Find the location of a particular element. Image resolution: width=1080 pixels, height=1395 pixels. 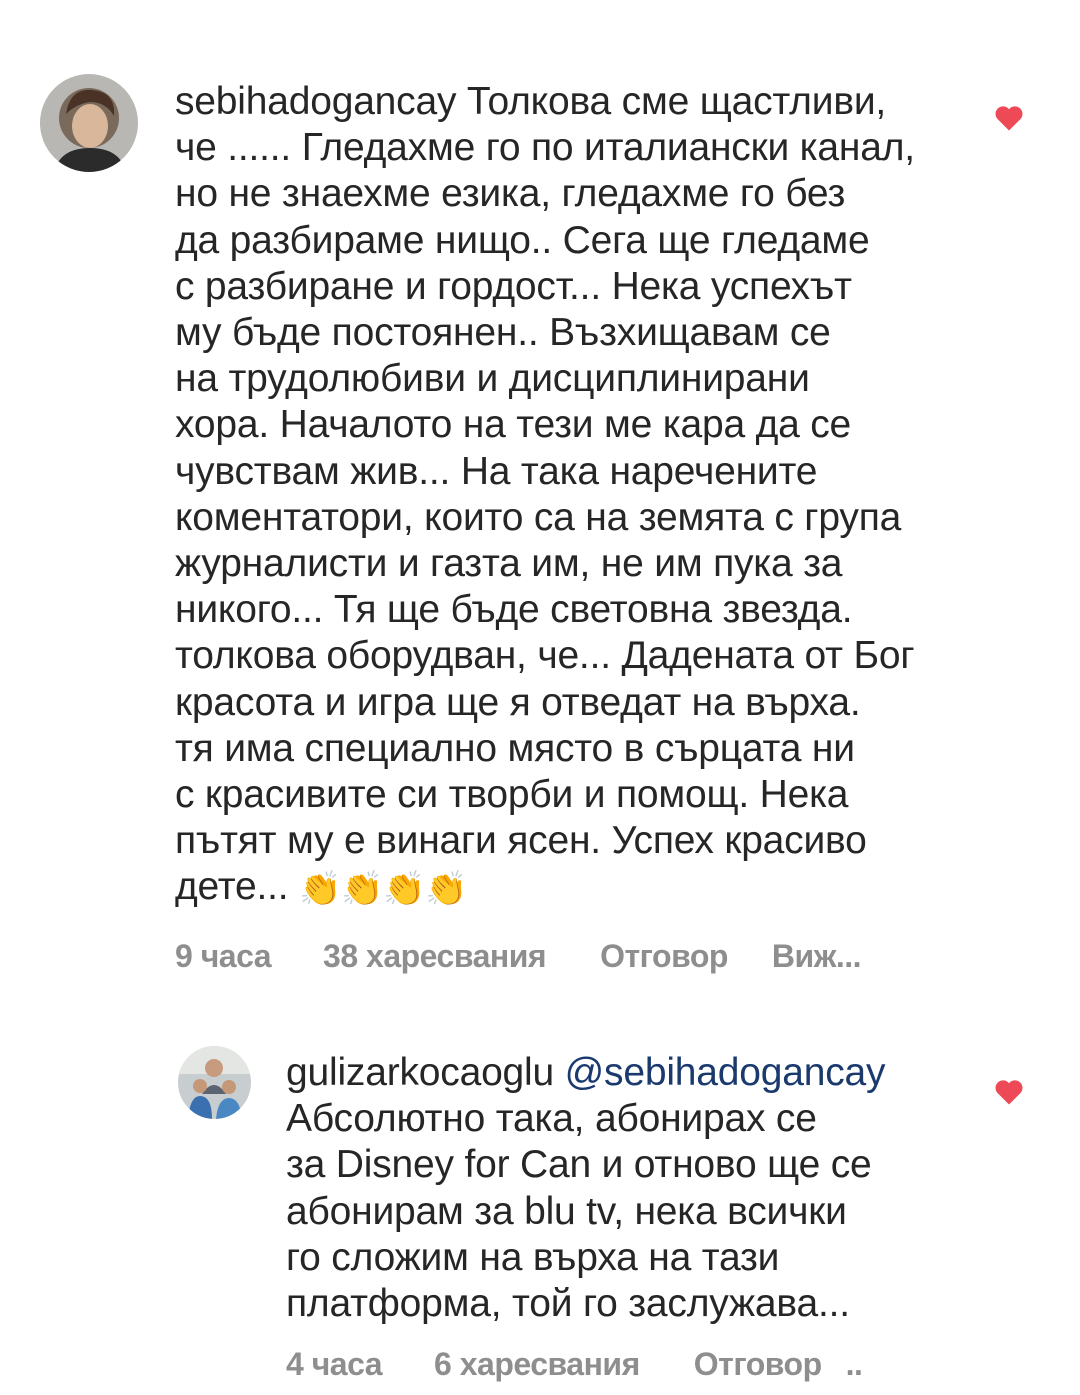

see-more-button: .. is located at coordinates (854, 1364).